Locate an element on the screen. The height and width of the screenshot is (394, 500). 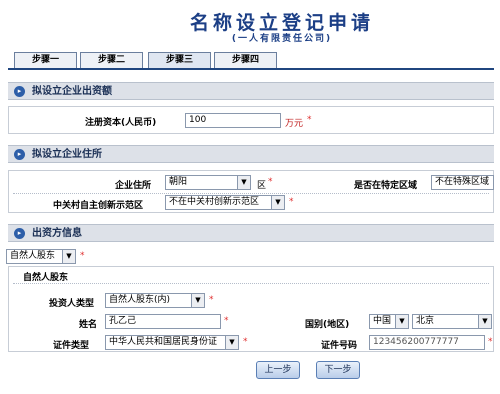
investor-category-select: 自然人股东(内) ▼ is located at coordinates (155, 300).